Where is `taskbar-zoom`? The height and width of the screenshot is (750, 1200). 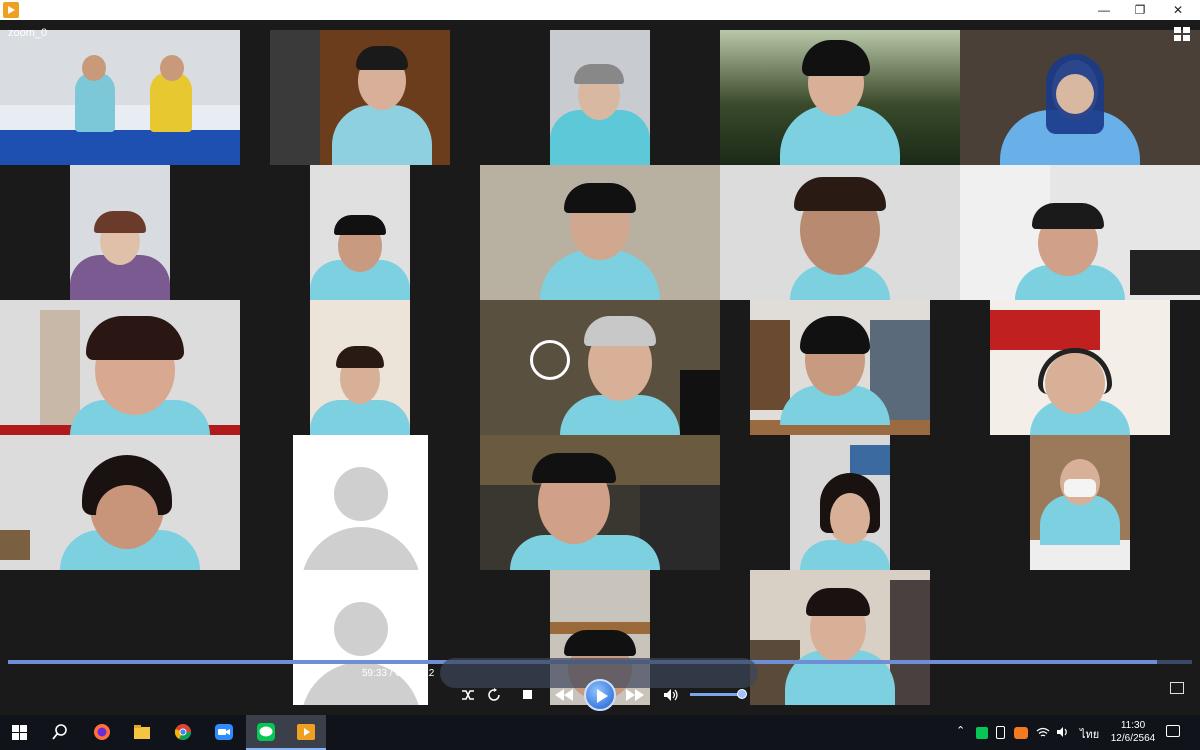 taskbar-zoom is located at coordinates (224, 732).